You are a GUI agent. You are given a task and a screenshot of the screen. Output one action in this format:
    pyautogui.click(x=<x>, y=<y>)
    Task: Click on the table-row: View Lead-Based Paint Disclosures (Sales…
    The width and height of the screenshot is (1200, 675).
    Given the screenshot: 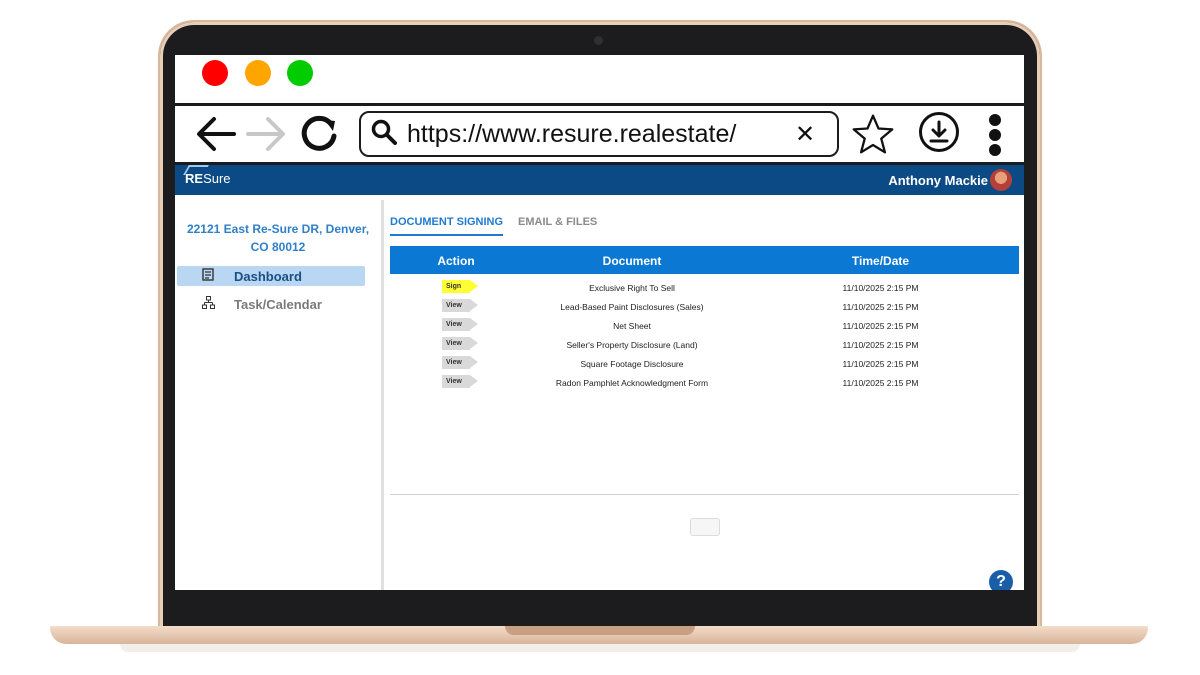 What is the action you would take?
    pyautogui.click(x=704, y=306)
    